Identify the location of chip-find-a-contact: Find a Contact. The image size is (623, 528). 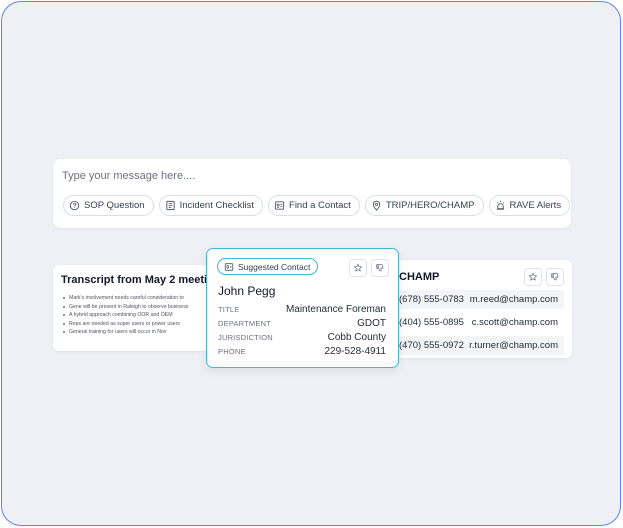
(314, 205).